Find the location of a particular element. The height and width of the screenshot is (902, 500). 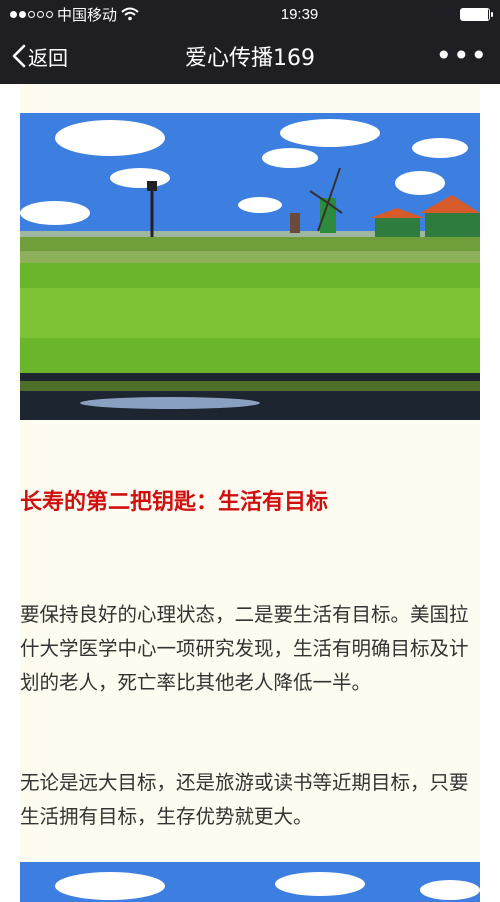

back-button: 返回 is located at coordinates (40, 56).